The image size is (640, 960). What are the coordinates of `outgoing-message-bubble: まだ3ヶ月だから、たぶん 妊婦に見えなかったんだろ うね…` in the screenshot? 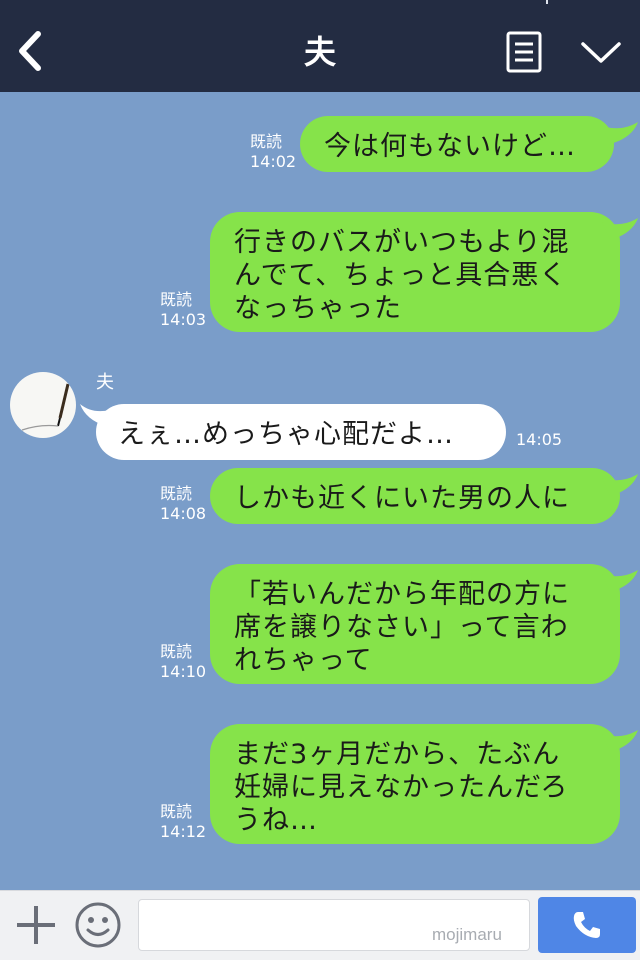 It's located at (415, 784).